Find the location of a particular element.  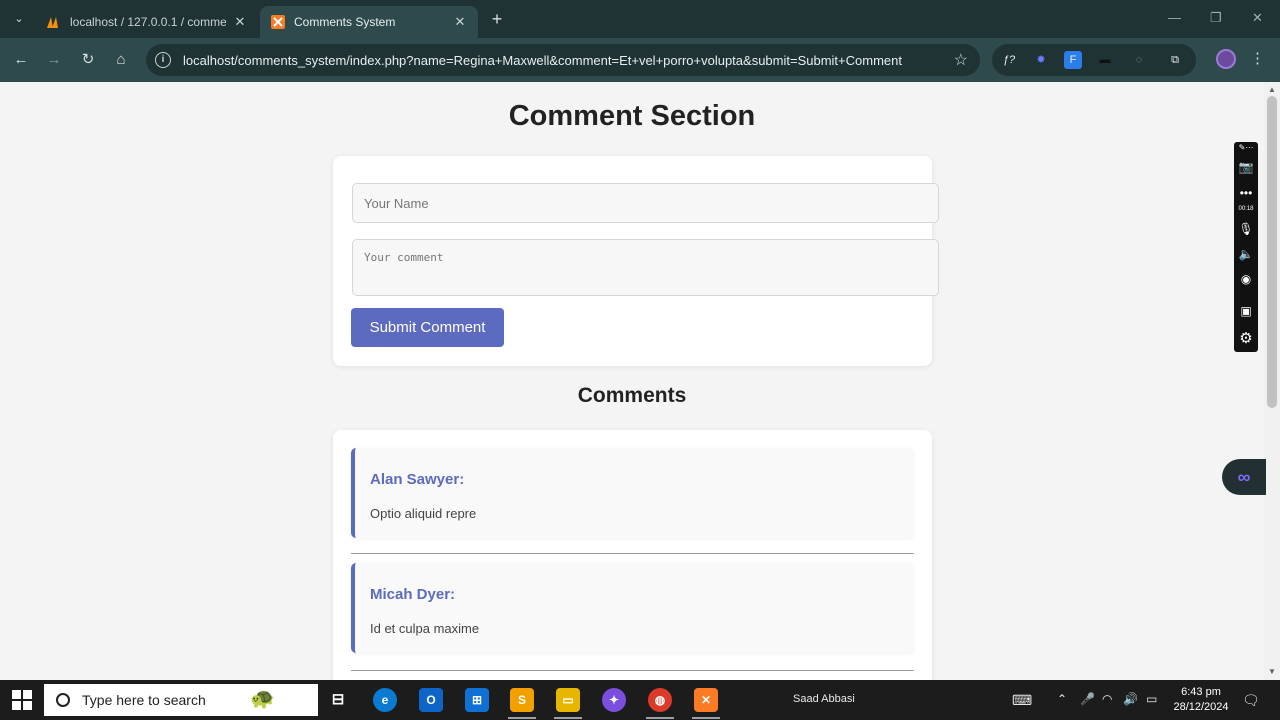

comment-text: Optio aliquid repre is located at coordinates (423, 513).